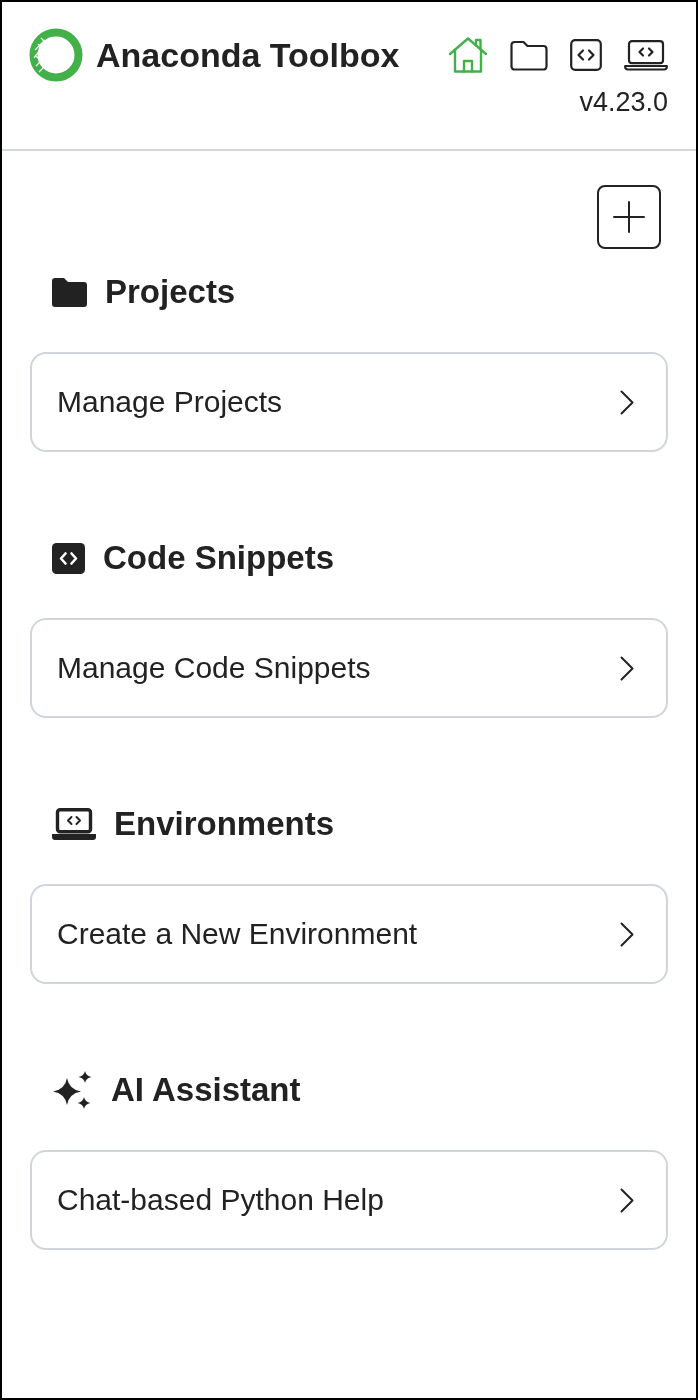 This screenshot has height=1400, width=698. What do you see at coordinates (224, 824) in the screenshot?
I see `section-heading: Environments` at bounding box center [224, 824].